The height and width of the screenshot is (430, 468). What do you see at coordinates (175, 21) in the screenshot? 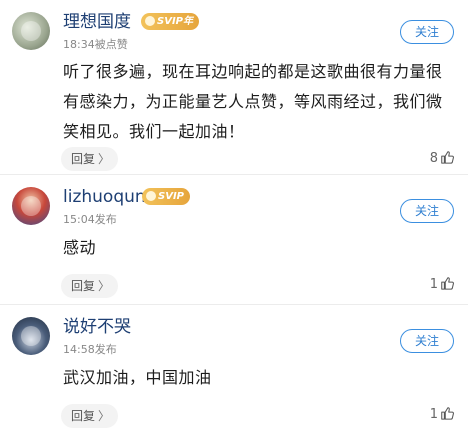
I see `svip-badge-label: SVIP年` at bounding box center [175, 21].